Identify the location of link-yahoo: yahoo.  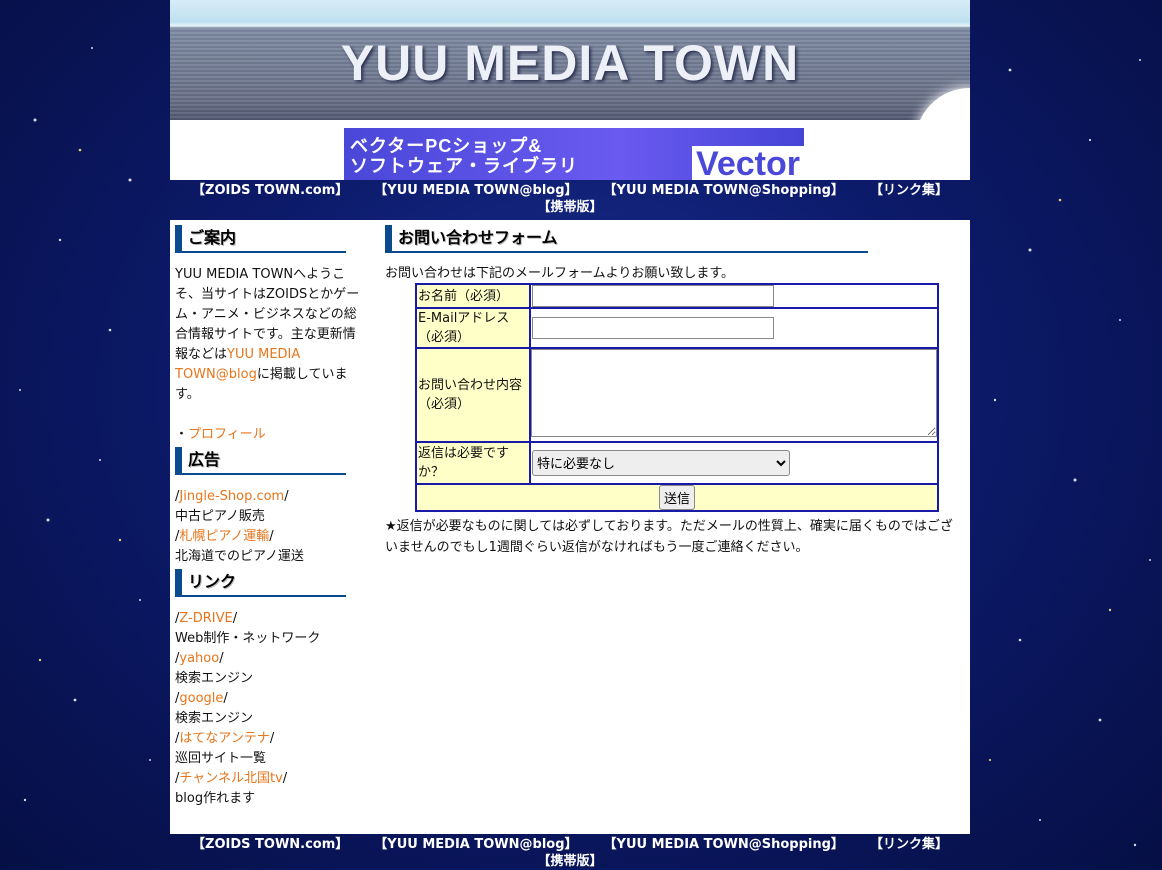
(199, 658).